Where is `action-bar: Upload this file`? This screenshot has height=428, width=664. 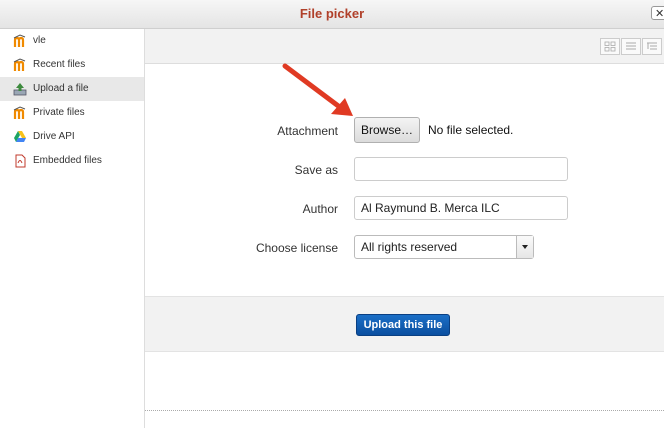
action-bar: Upload this file is located at coordinates (404, 324).